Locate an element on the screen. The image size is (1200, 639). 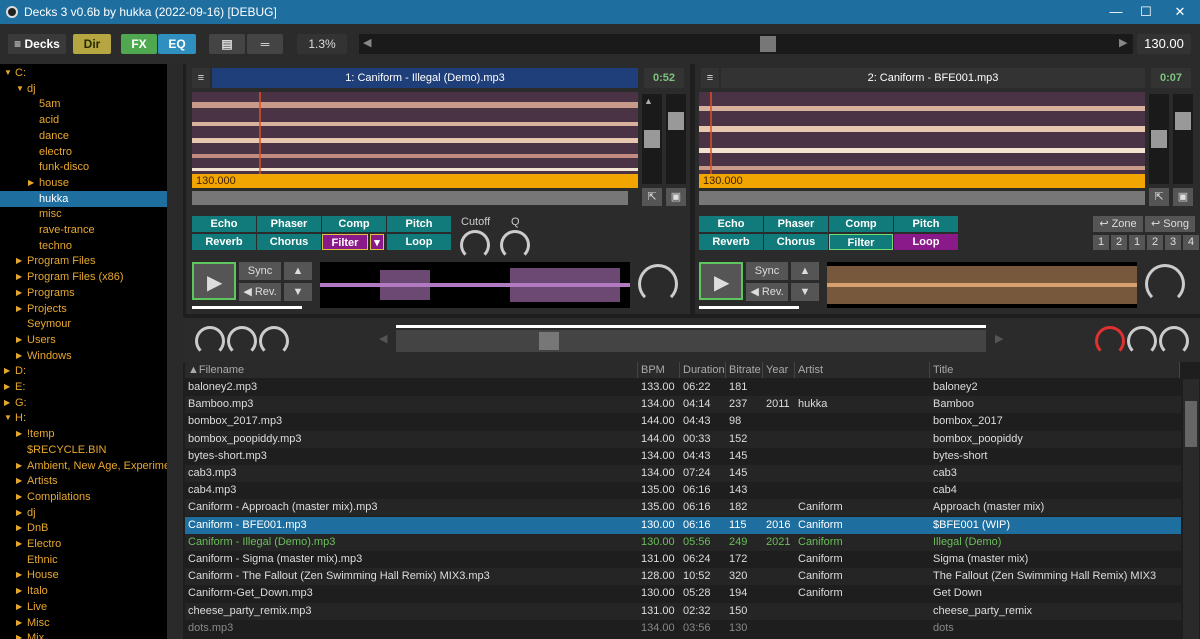
tree-item: ▶ DnB is located at coordinates (83, 528).